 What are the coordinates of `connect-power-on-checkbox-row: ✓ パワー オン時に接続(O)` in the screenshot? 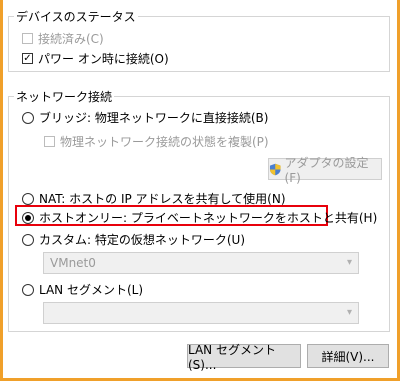 It's located at (95, 58).